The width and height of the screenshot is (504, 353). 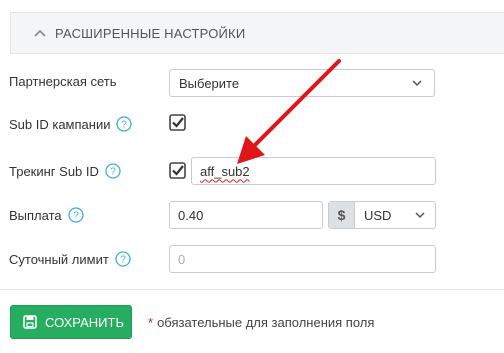 I want to click on campaign-sub-id-label-text: Sub ID кампании, so click(x=60, y=124).